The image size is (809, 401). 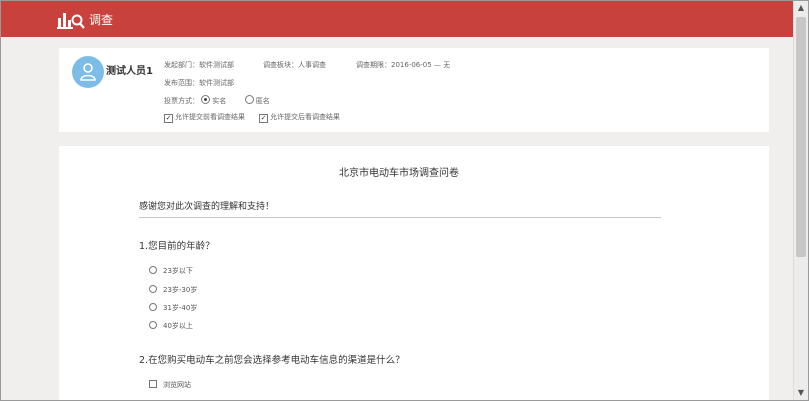 I want to click on question-1-title: 1.您目前的年龄？, so click(x=177, y=246).